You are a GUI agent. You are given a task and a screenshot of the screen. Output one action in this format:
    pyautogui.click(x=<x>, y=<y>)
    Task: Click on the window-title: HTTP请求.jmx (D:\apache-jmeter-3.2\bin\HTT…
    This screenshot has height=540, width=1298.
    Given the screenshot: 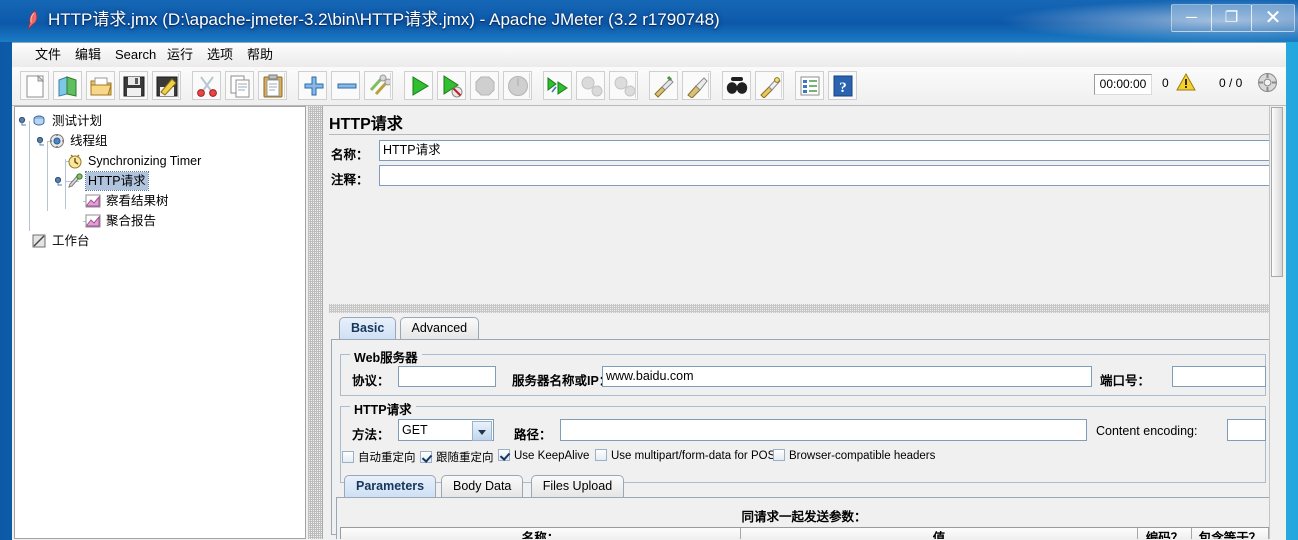 What is the action you would take?
    pyautogui.click(x=384, y=19)
    